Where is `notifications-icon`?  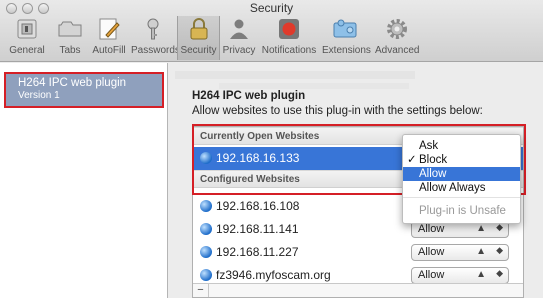
notifications-icon is located at coordinates (289, 29).